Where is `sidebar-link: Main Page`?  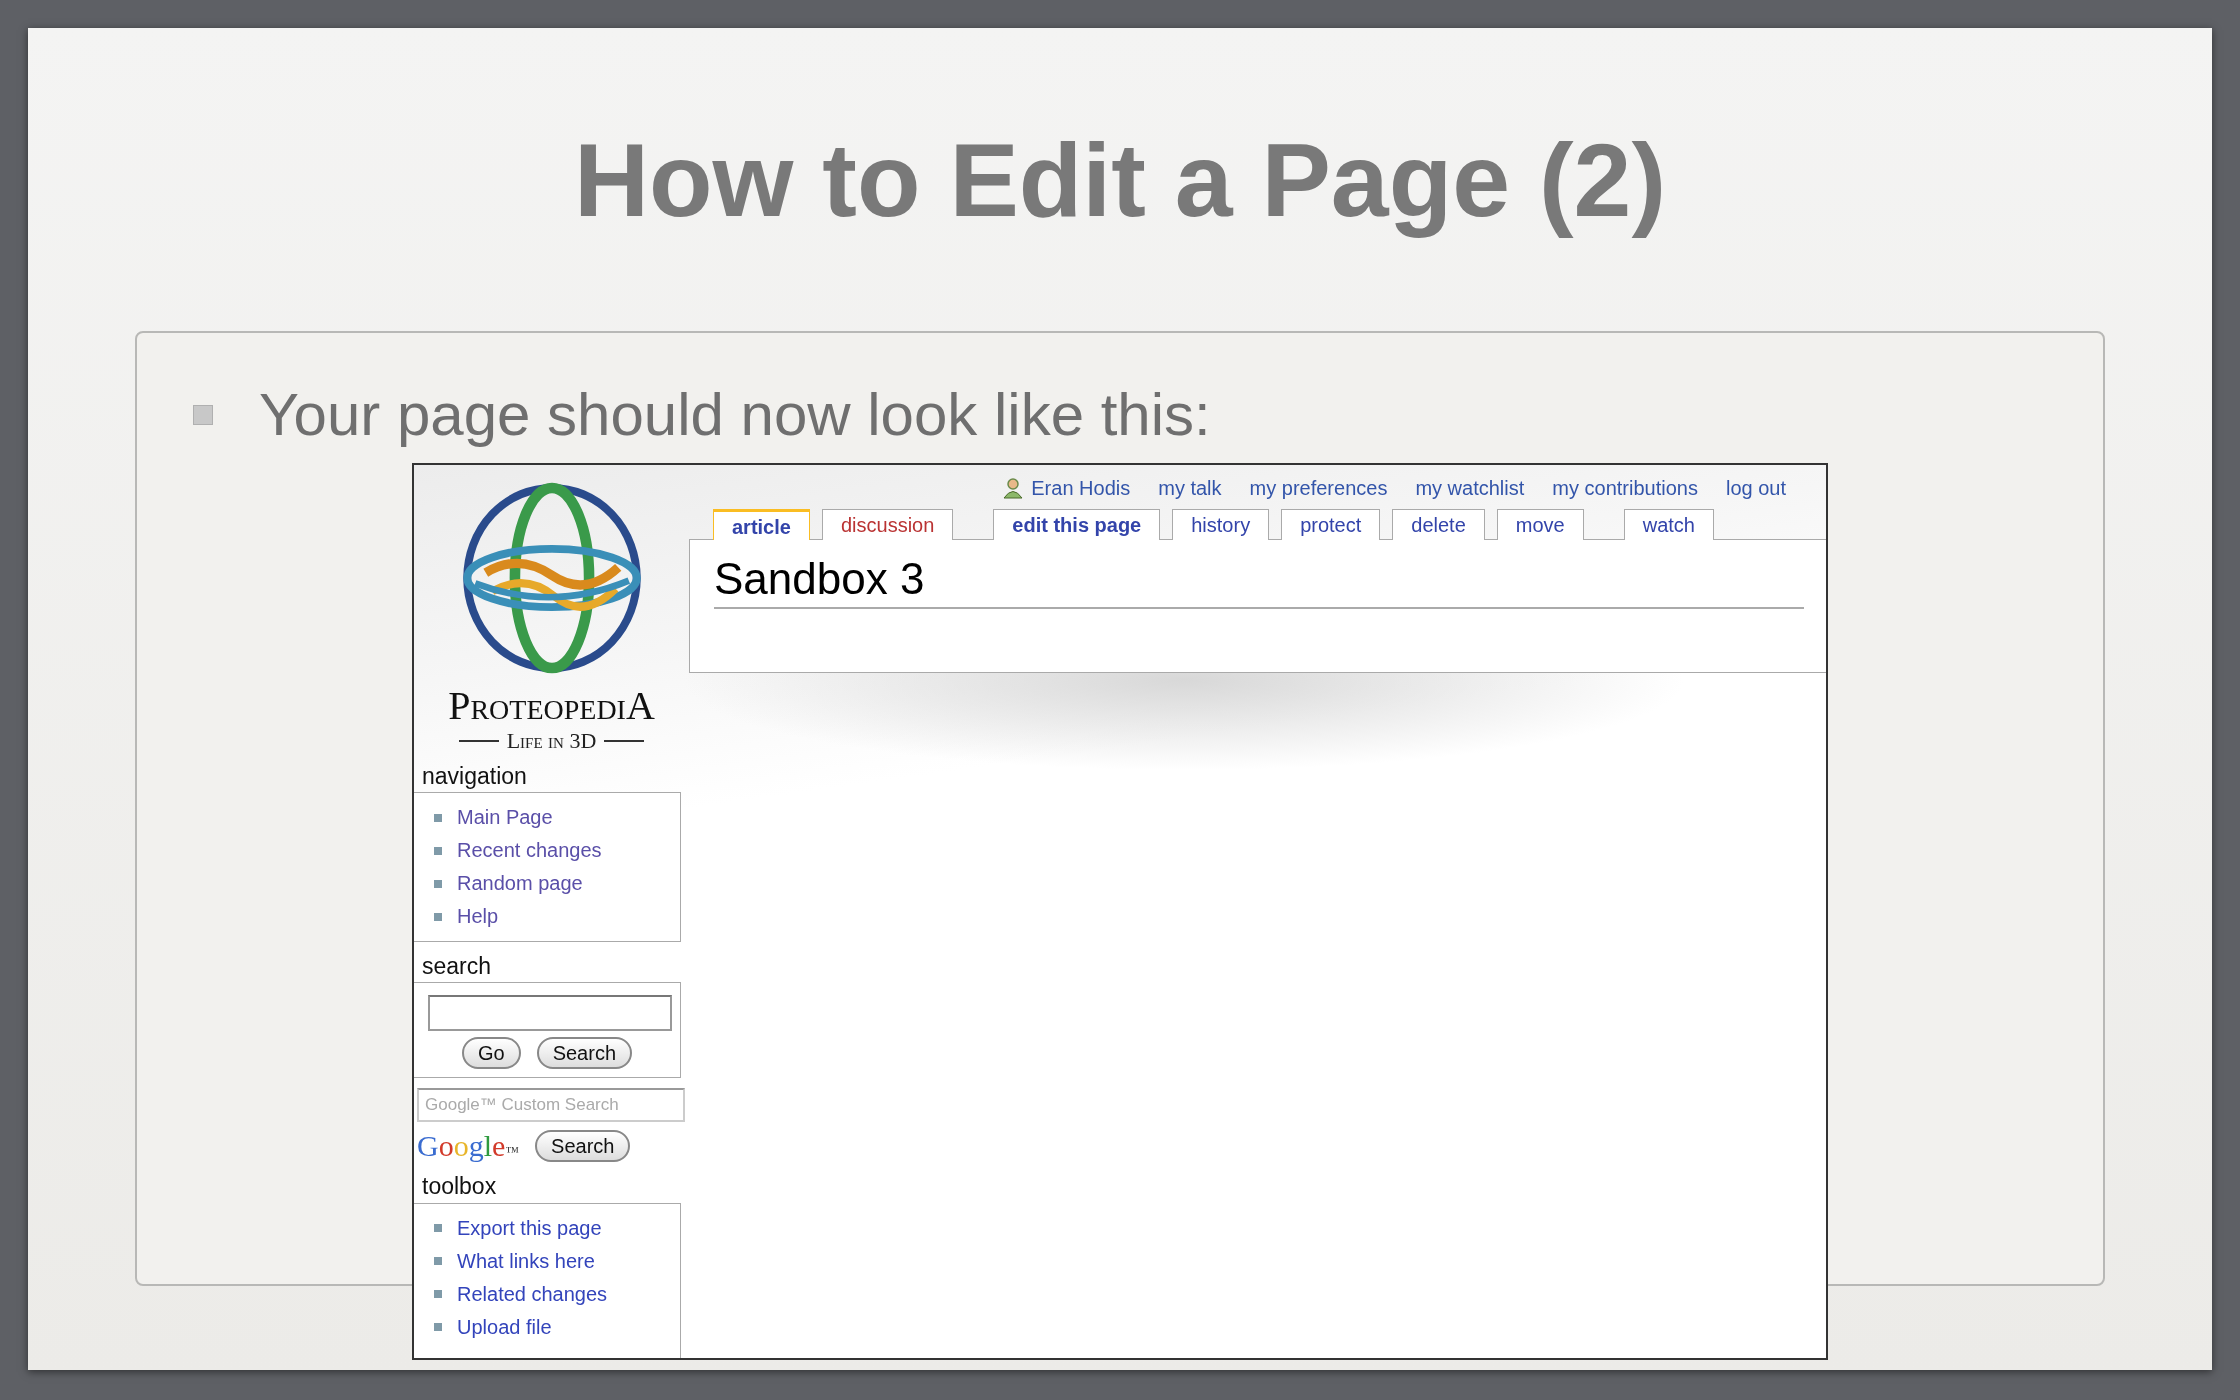 sidebar-link: Main Page is located at coordinates (505, 818).